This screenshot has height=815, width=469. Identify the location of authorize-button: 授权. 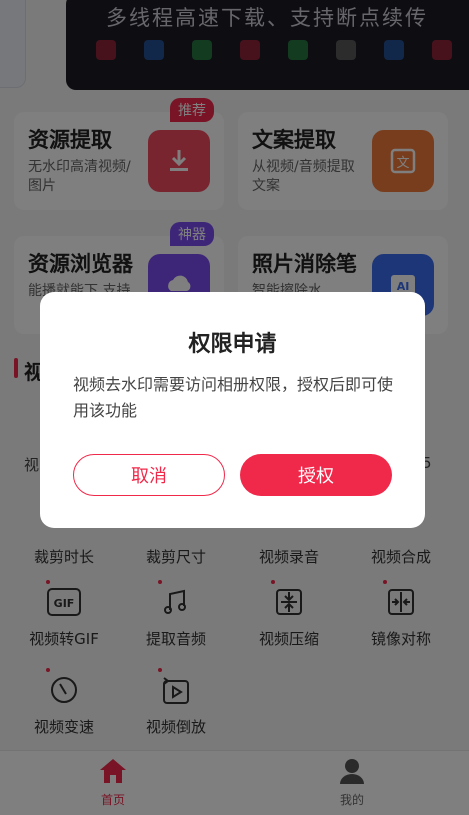
(316, 475).